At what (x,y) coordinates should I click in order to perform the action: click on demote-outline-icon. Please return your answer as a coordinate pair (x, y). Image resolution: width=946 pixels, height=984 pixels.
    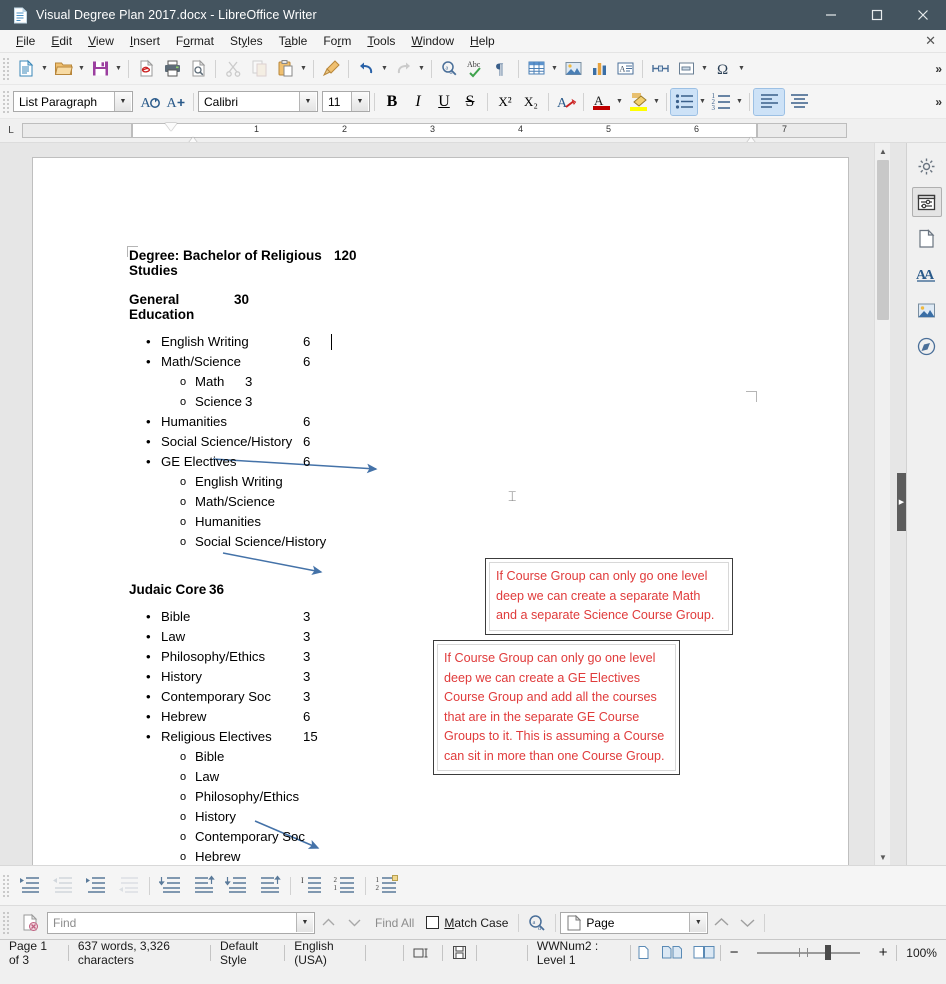
    Looking at the image, I should click on (29, 886).